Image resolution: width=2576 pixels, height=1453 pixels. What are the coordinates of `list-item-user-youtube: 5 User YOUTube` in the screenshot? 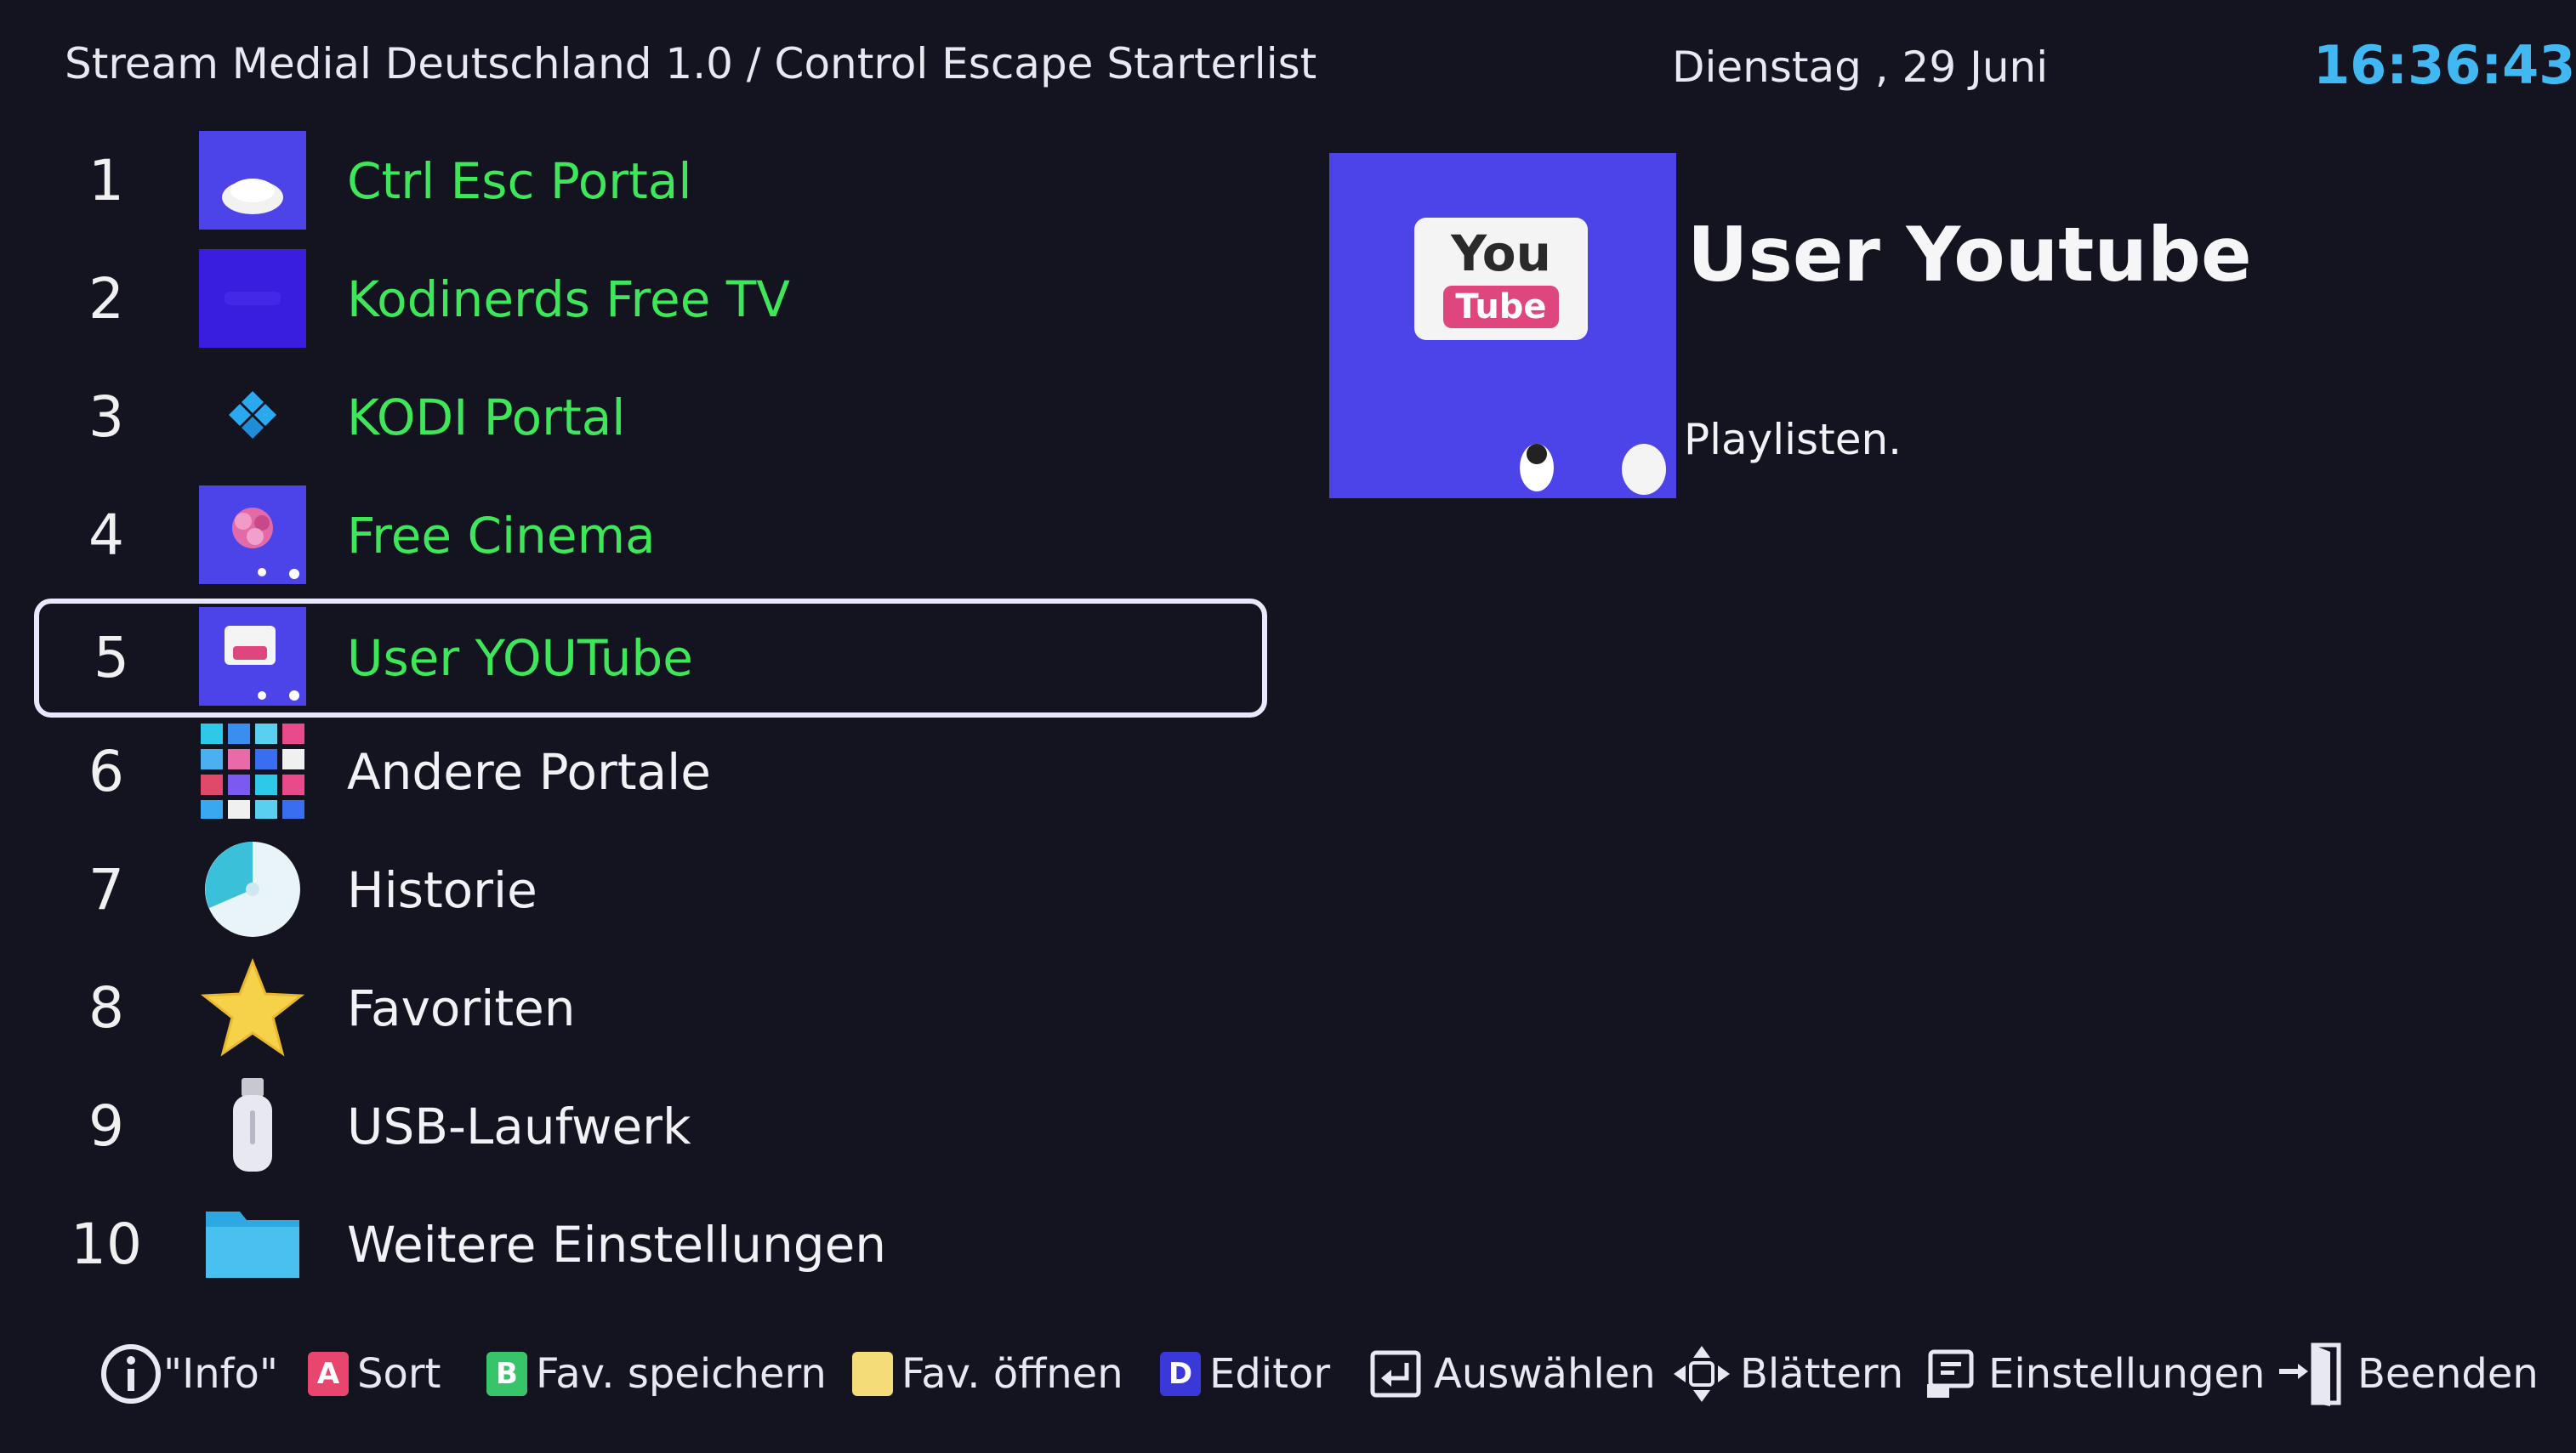 It's located at (650, 658).